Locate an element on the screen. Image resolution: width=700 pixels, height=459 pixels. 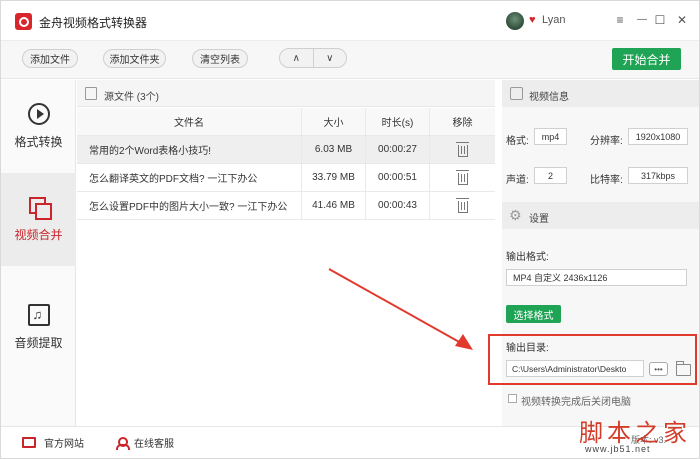
arrow-line is located at coordinates (395, 306).